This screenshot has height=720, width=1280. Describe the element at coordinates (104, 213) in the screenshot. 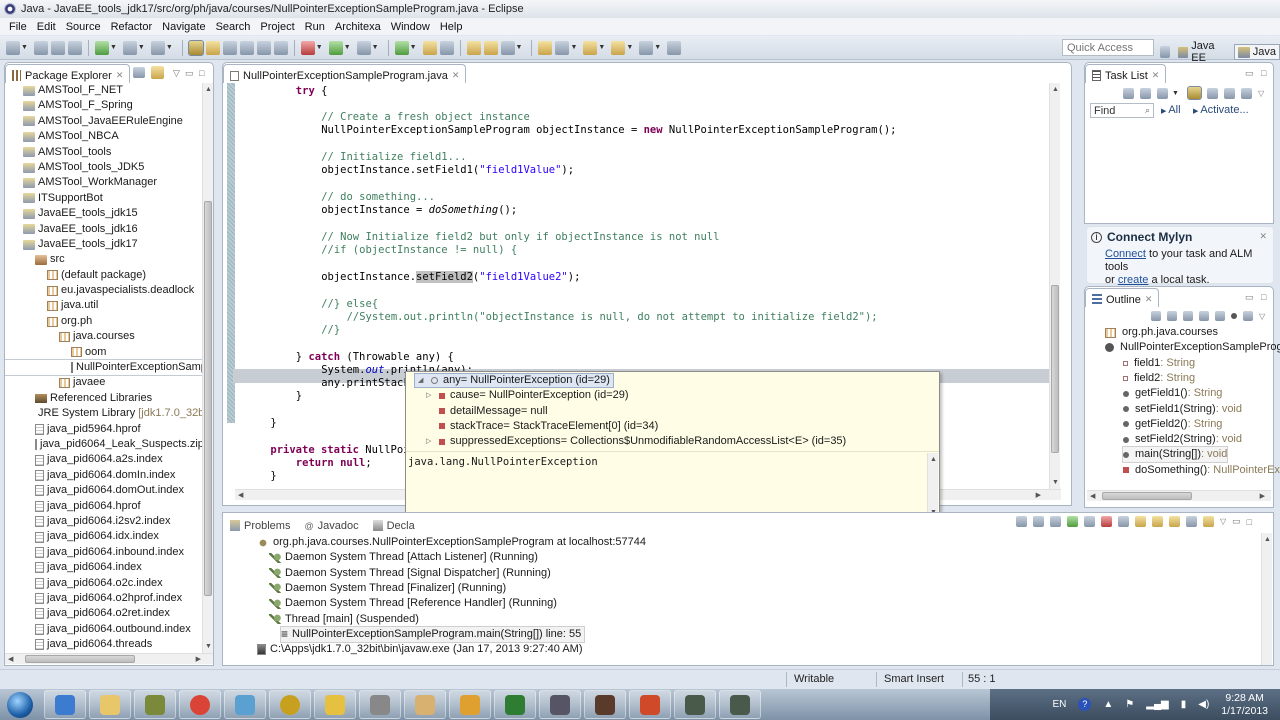

I see `package-tree-item: JavaEE_tools_jdk15` at that location.